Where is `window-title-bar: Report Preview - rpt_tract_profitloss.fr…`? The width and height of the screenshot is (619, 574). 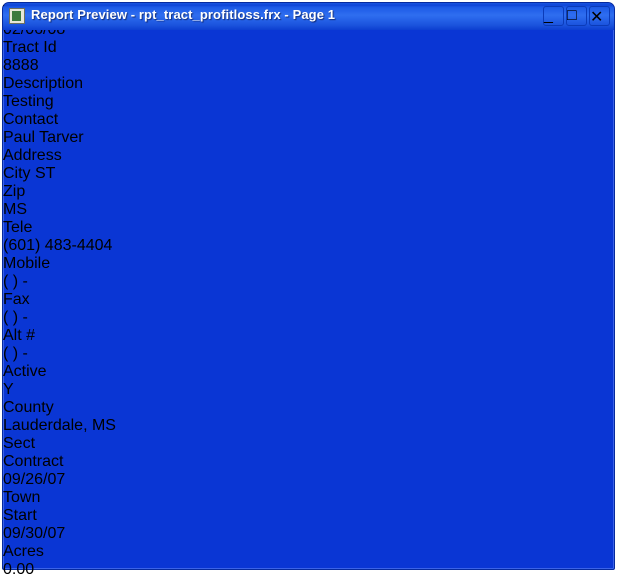 window-title-bar: Report Preview - rpt_tract_profitloss.fr… is located at coordinates (308, 16).